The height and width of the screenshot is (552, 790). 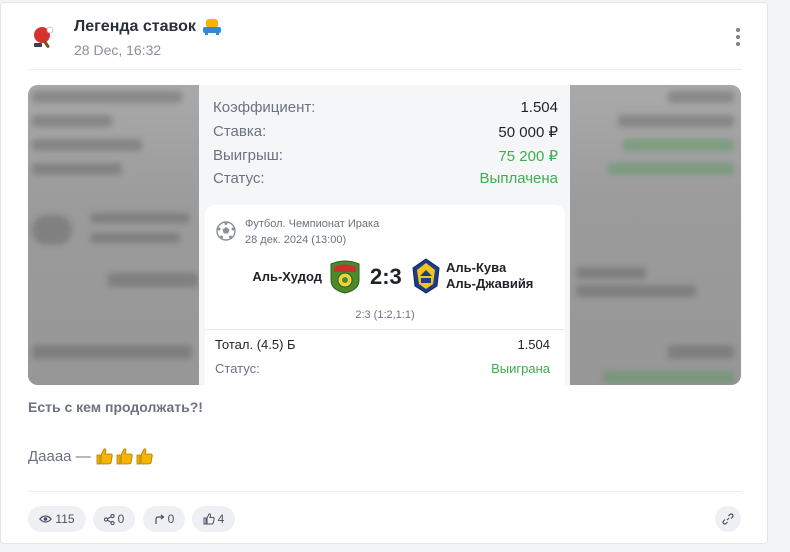 What do you see at coordinates (345, 277) in the screenshot?
I see `home-team-crest-icon` at bounding box center [345, 277].